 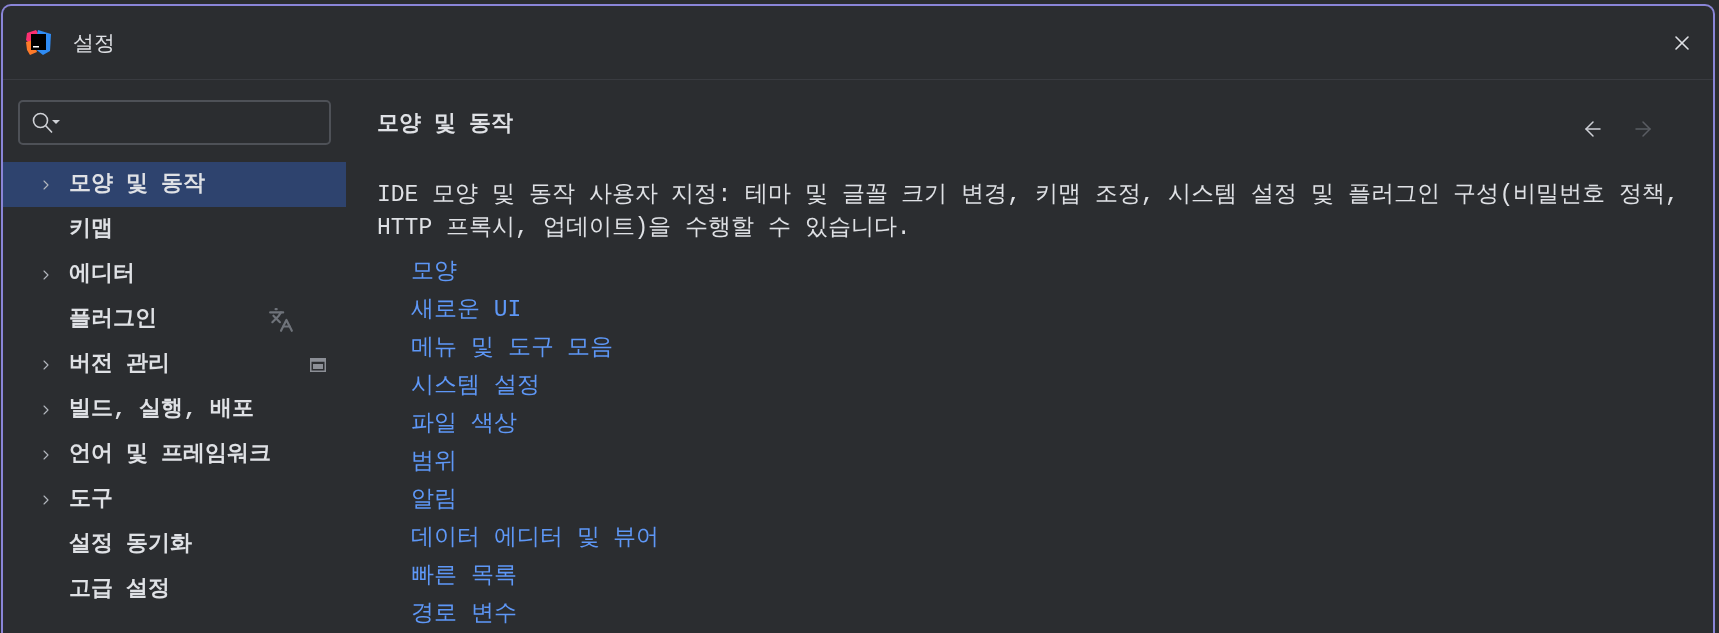 I want to click on sidebar-item: 키맵, so click(x=174, y=229).